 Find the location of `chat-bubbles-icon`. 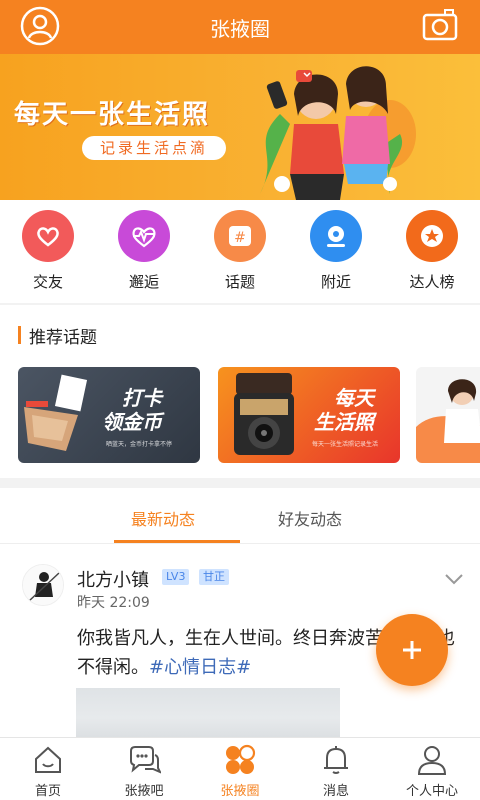

chat-bubbles-icon is located at coordinates (145, 760).